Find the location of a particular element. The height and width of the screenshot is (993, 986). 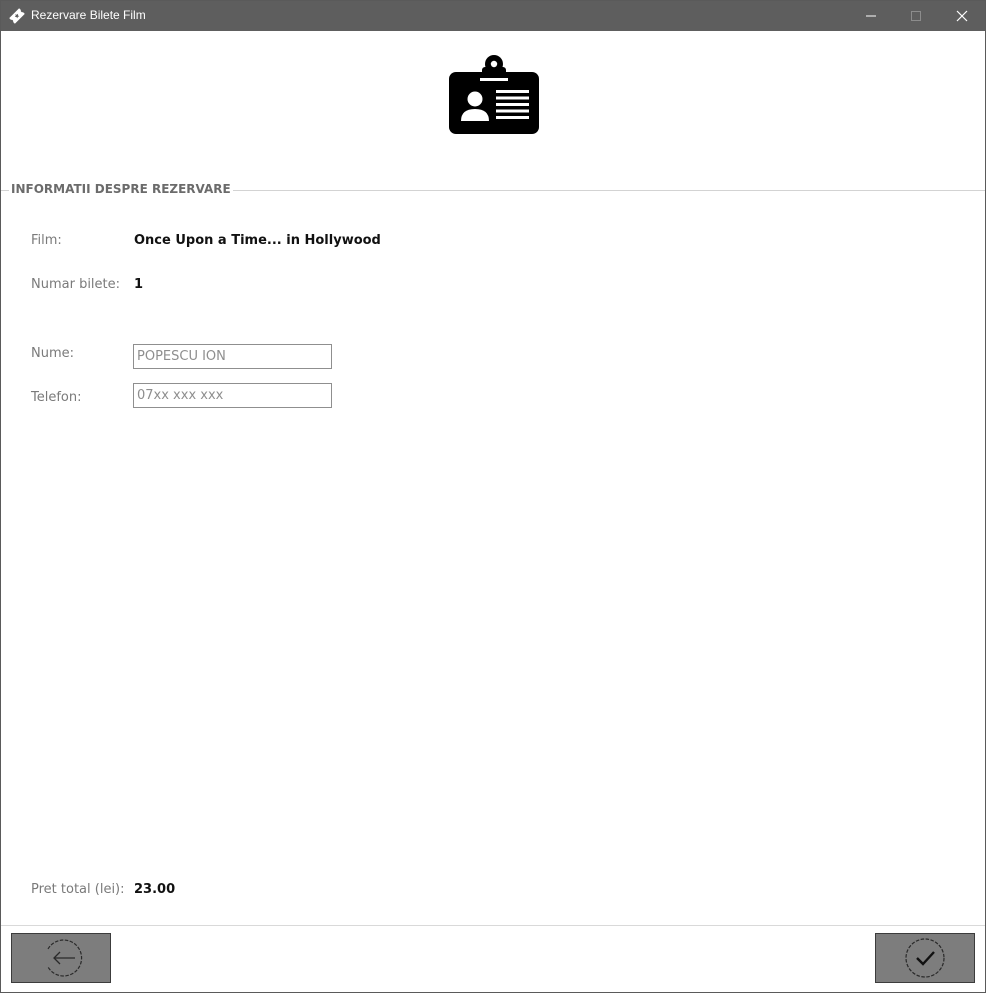

total-price-label: Pret total (lei): is located at coordinates (78, 889).